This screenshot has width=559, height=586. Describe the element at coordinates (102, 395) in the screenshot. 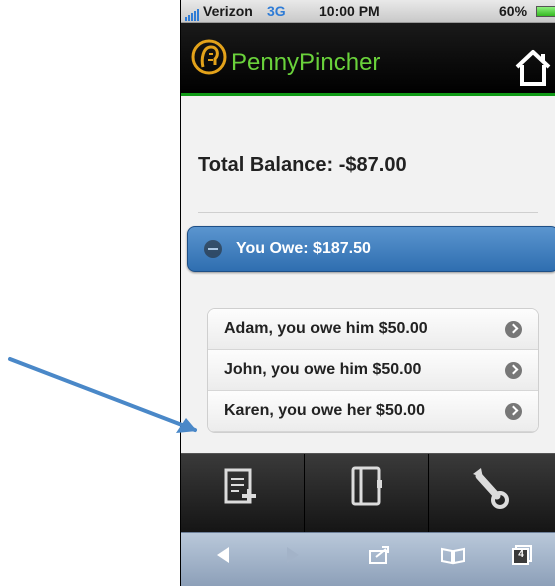

I see `annotation-arrow` at that location.